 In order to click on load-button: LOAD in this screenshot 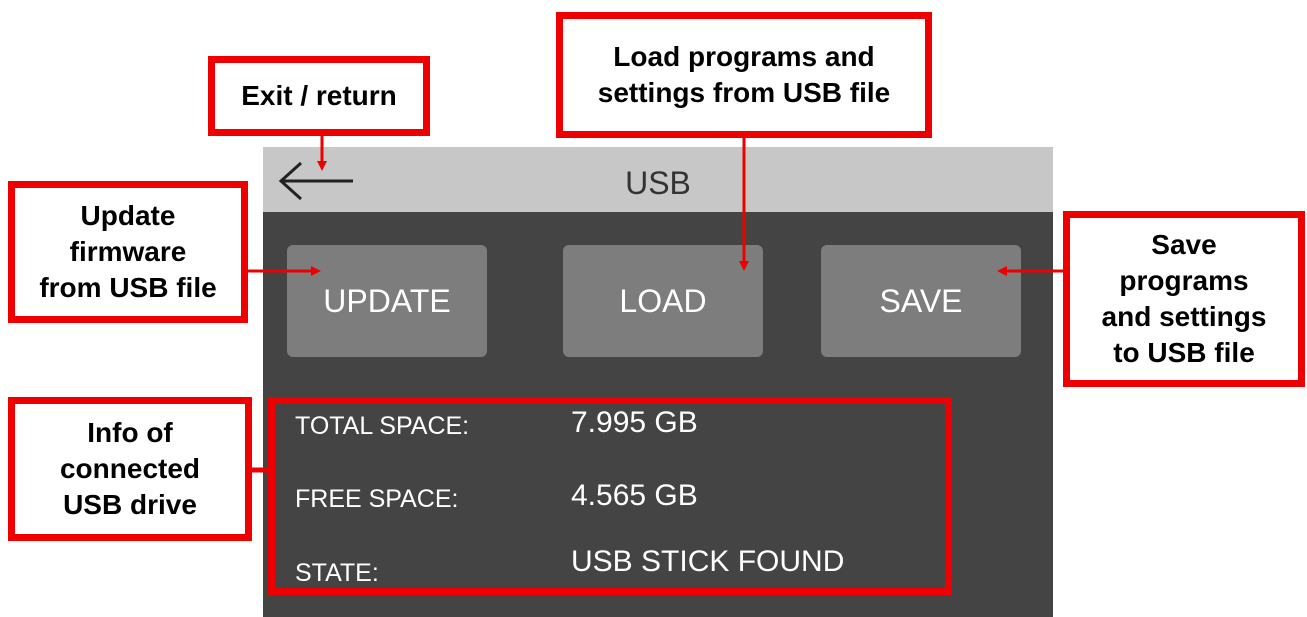, I will do `click(663, 301)`.